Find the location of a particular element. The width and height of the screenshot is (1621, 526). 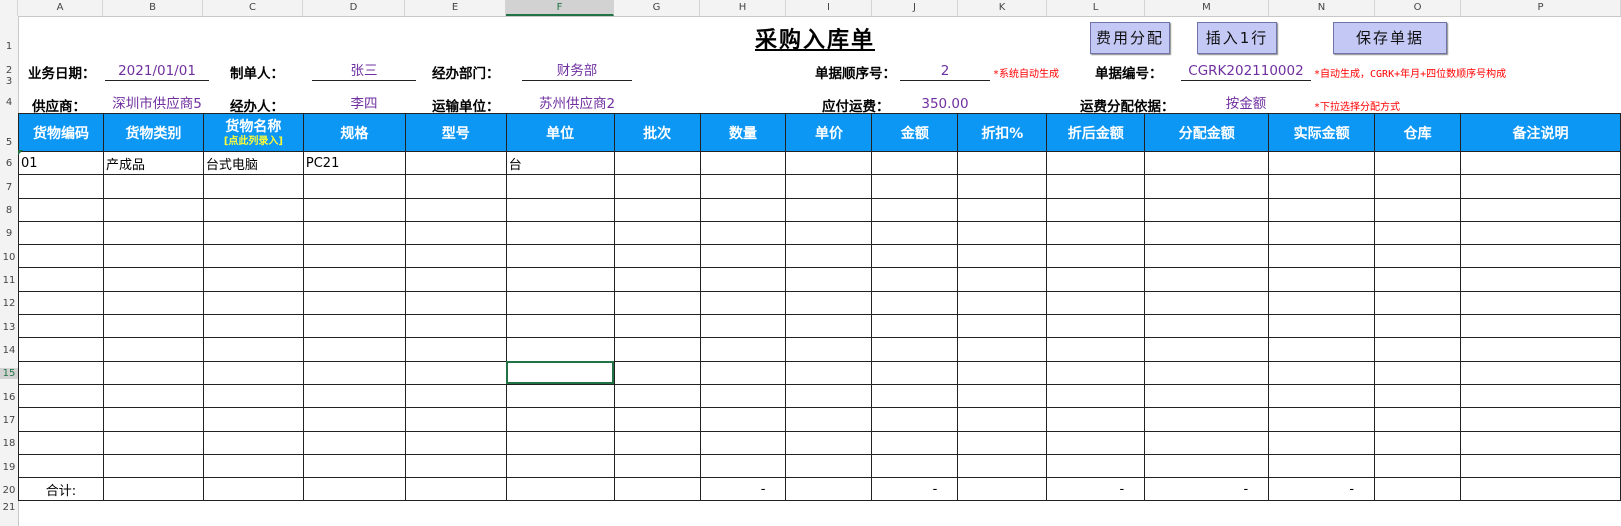

table-cell: 01 is located at coordinates (61, 163).